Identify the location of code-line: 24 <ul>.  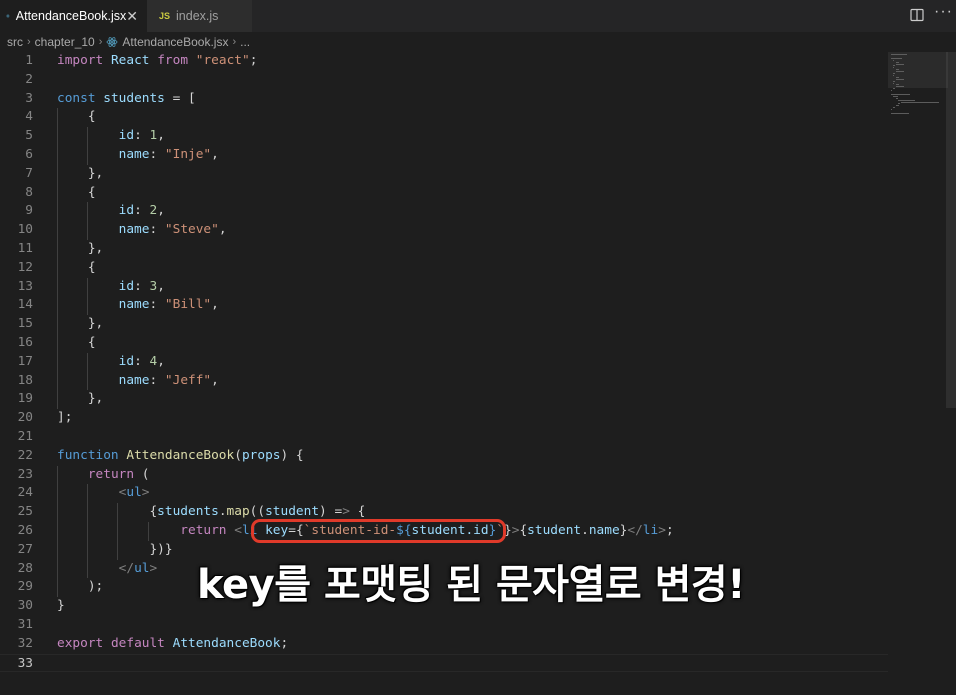
(444, 494).